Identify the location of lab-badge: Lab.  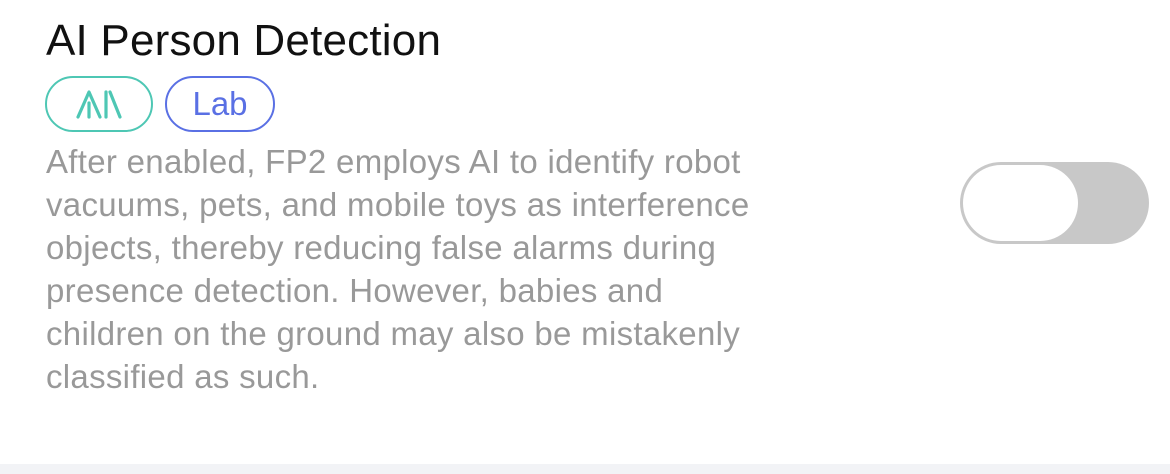
(220, 104).